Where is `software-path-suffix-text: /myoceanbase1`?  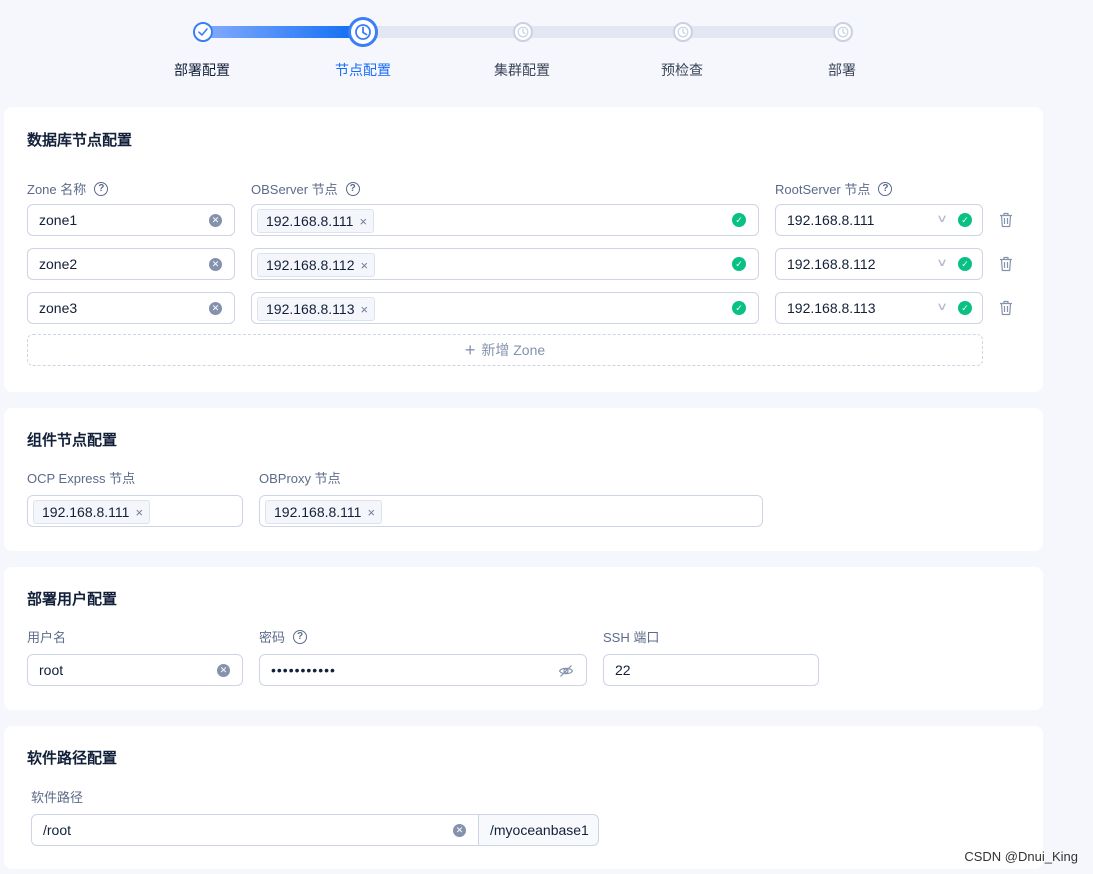
software-path-suffix-text: /myoceanbase1 is located at coordinates (539, 830).